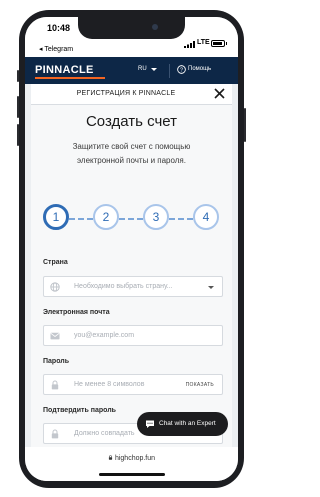 The image size is (320, 497). I want to click on password-label: Пароль, so click(56, 361).